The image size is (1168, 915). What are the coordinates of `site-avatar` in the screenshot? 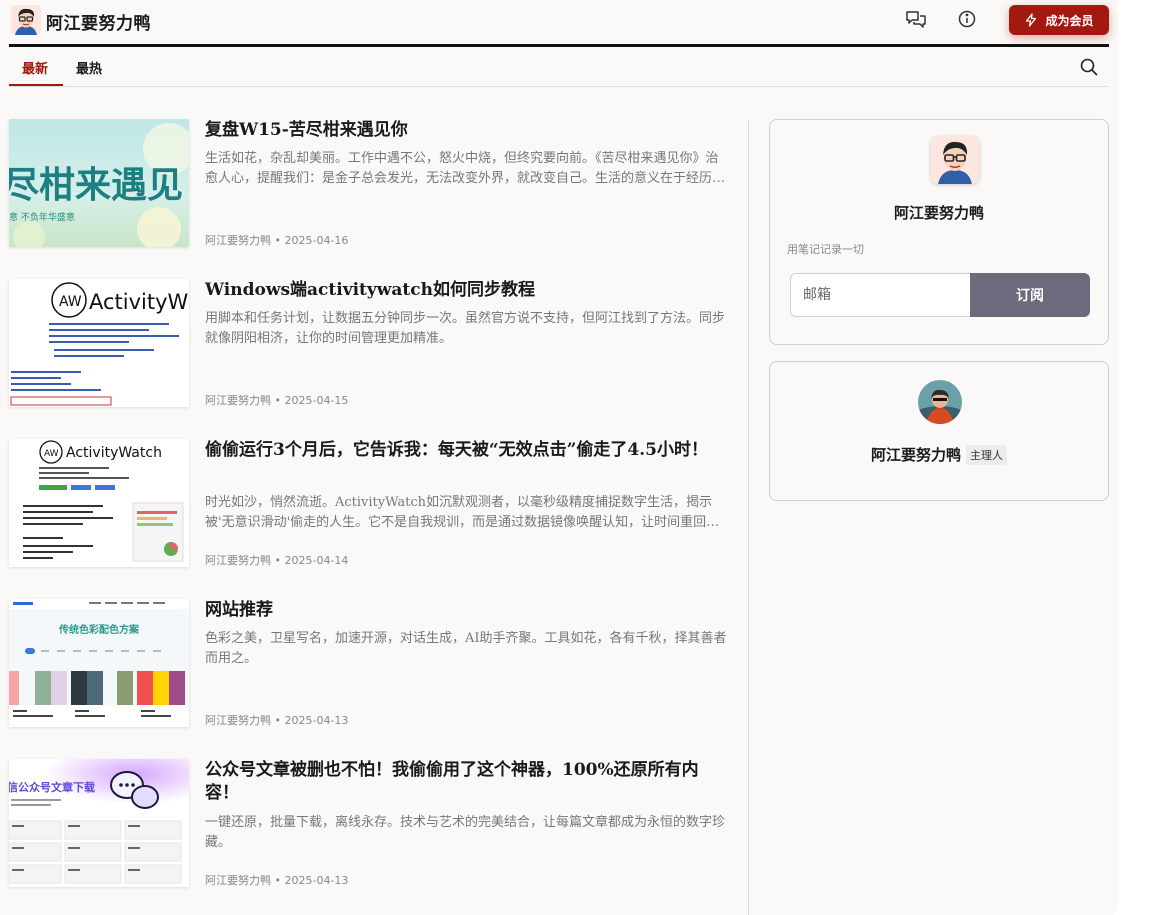 It's located at (955, 160).